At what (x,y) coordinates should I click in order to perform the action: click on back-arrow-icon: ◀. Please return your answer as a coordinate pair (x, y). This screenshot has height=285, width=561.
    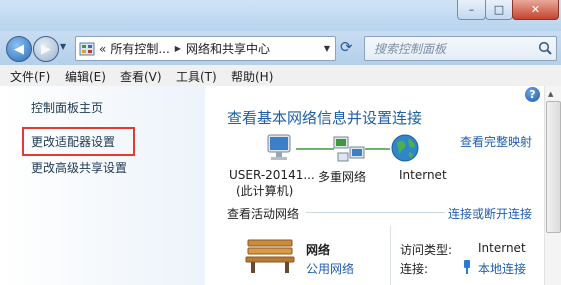
    Looking at the image, I should click on (19, 49).